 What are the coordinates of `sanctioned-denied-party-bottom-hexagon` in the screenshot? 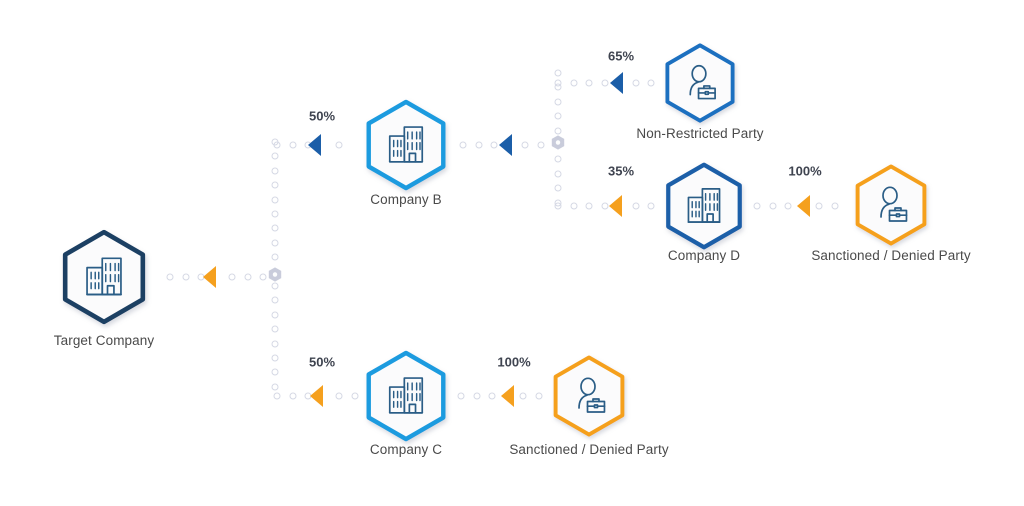 It's located at (589, 396).